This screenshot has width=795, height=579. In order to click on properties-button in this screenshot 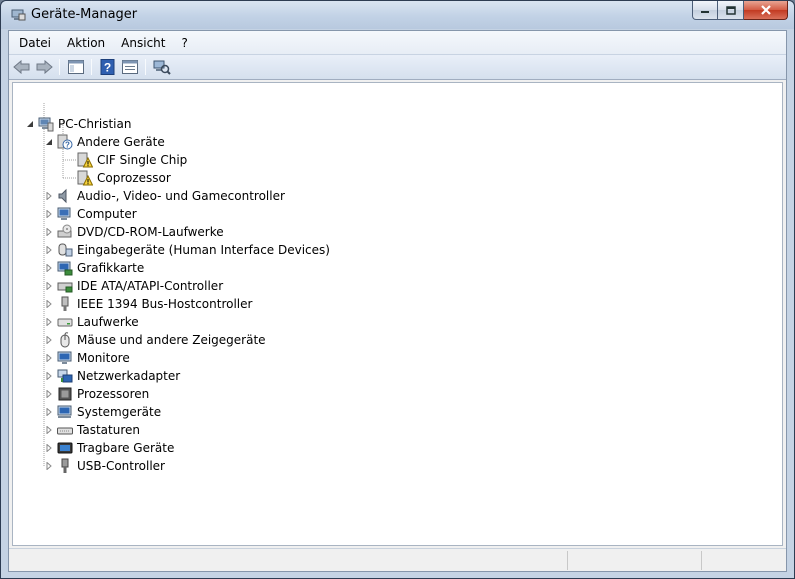, I will do `click(130, 67)`.